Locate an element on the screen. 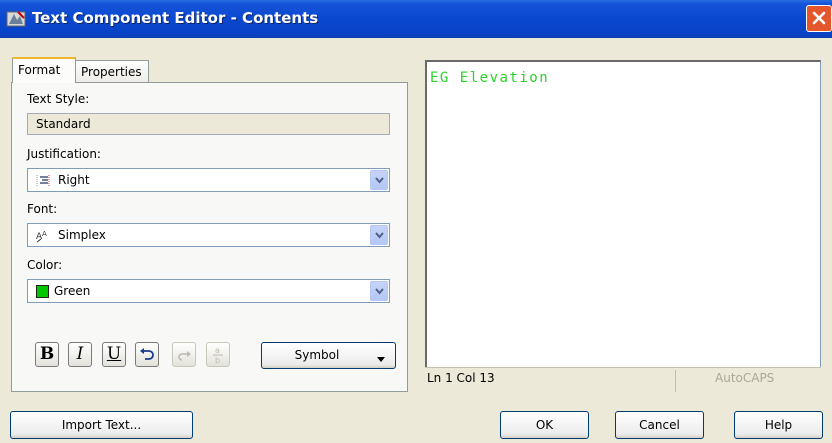  status-bar: Ln 1 Col 13 AutoCAPS is located at coordinates (623, 379).